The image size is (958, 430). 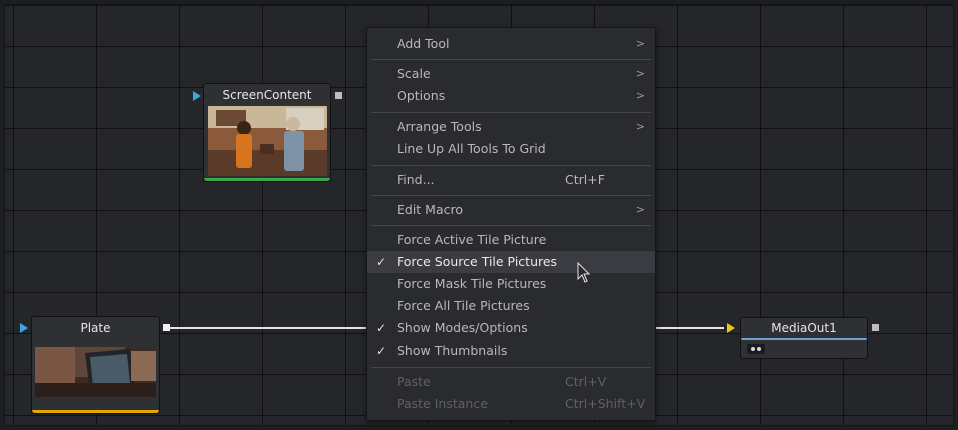 I want to click on mediaout-status-bar, so click(x=804, y=339).